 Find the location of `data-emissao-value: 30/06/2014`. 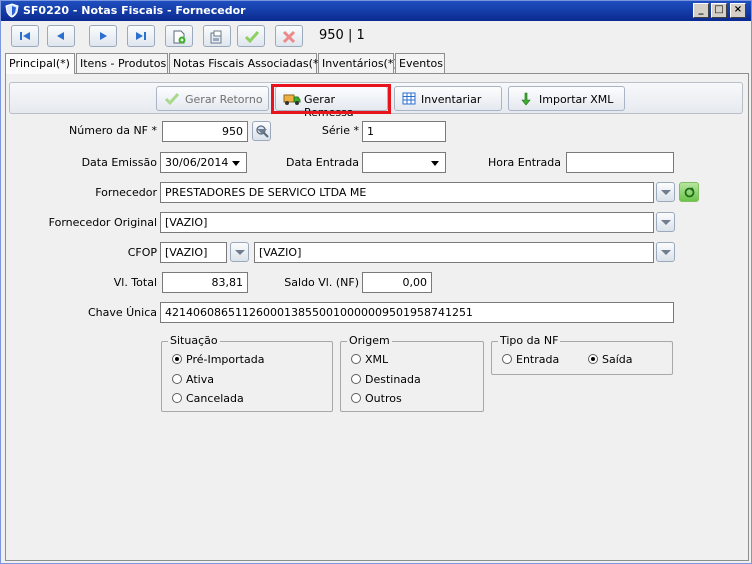

data-emissao-value: 30/06/2014 is located at coordinates (197, 162).